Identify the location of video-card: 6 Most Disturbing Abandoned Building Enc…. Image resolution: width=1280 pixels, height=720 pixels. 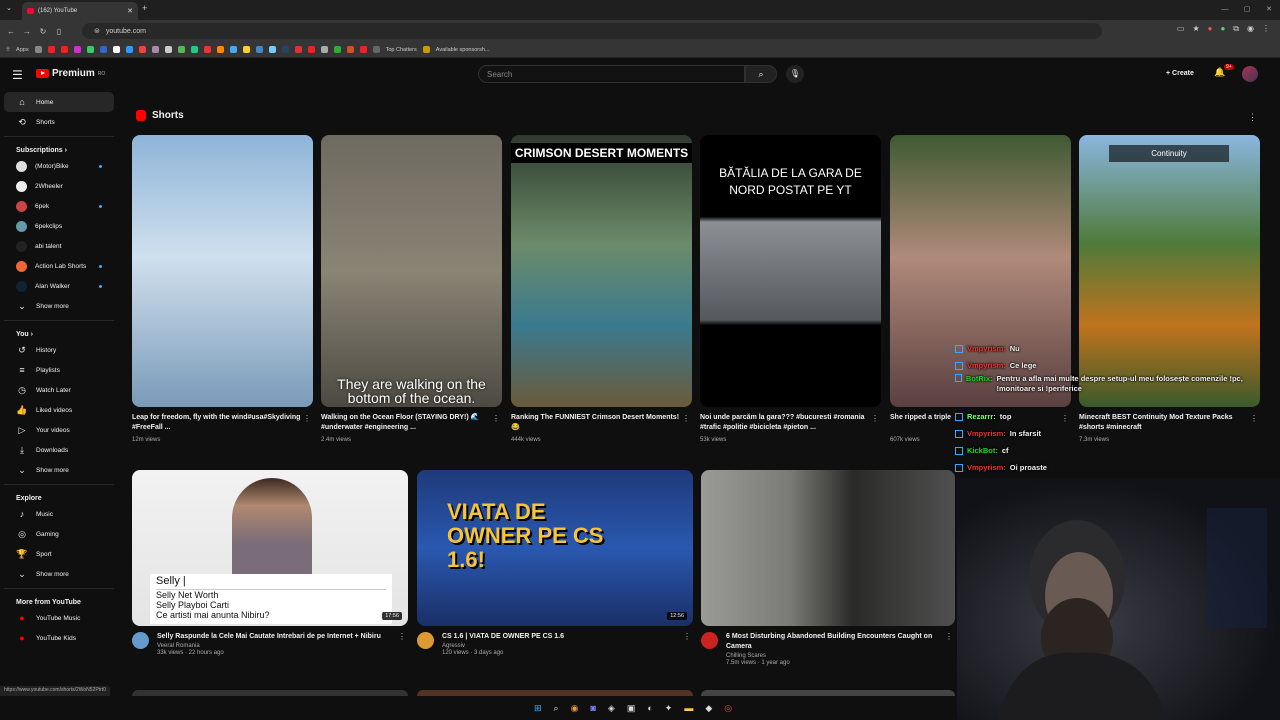
(828, 568).